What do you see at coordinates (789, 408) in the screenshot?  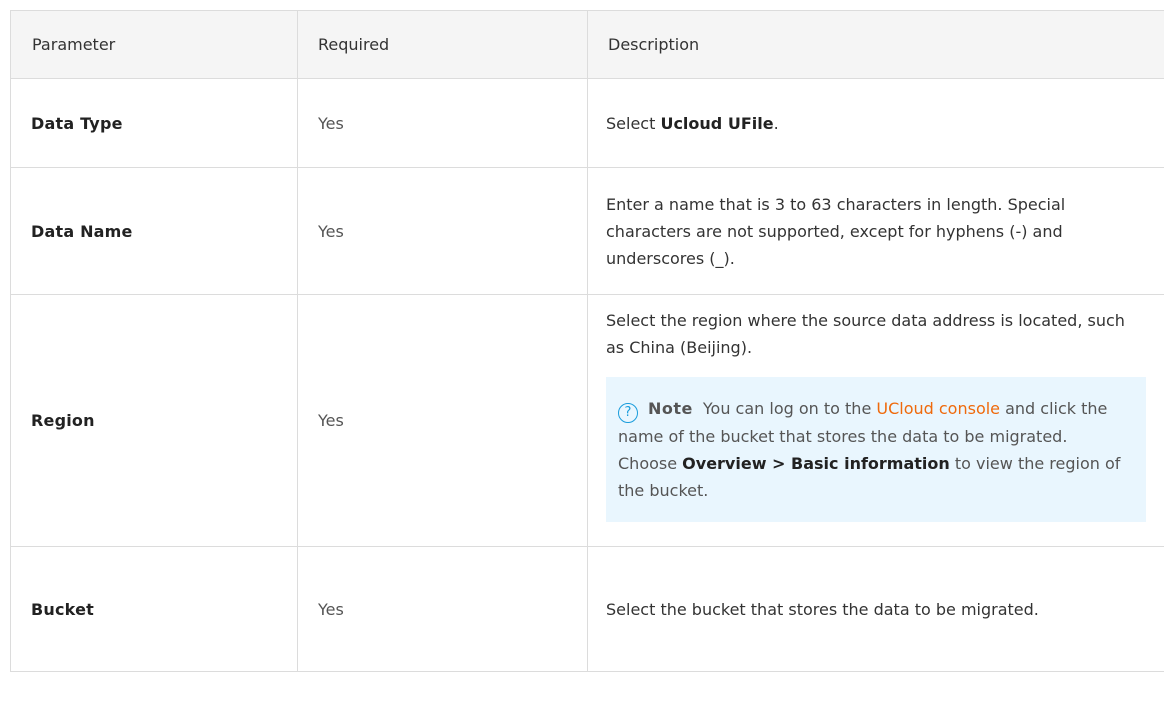 I see `note-text: You can log on to the` at bounding box center [789, 408].